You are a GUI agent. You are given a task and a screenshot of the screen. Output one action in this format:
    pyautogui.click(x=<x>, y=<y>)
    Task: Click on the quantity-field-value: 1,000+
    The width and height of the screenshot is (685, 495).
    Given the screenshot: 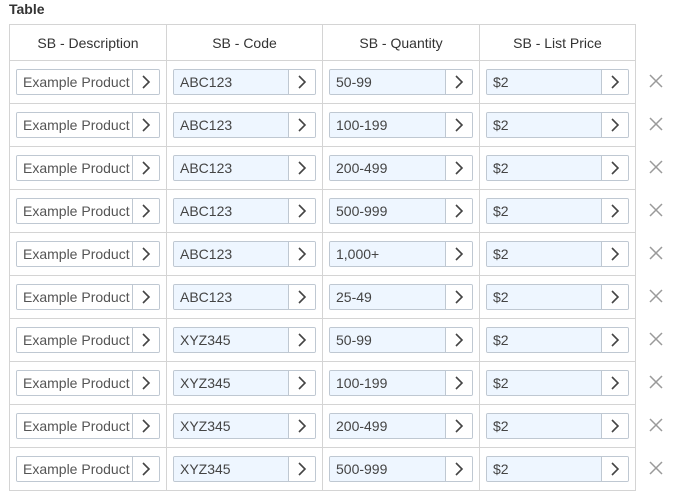 What is the action you would take?
    pyautogui.click(x=387, y=254)
    